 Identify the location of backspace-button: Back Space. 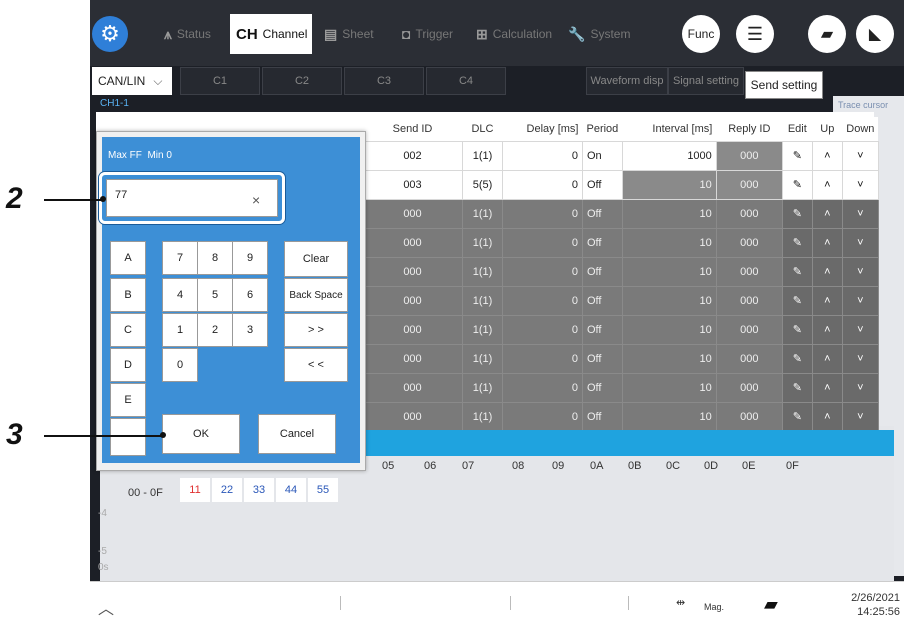
(316, 295).